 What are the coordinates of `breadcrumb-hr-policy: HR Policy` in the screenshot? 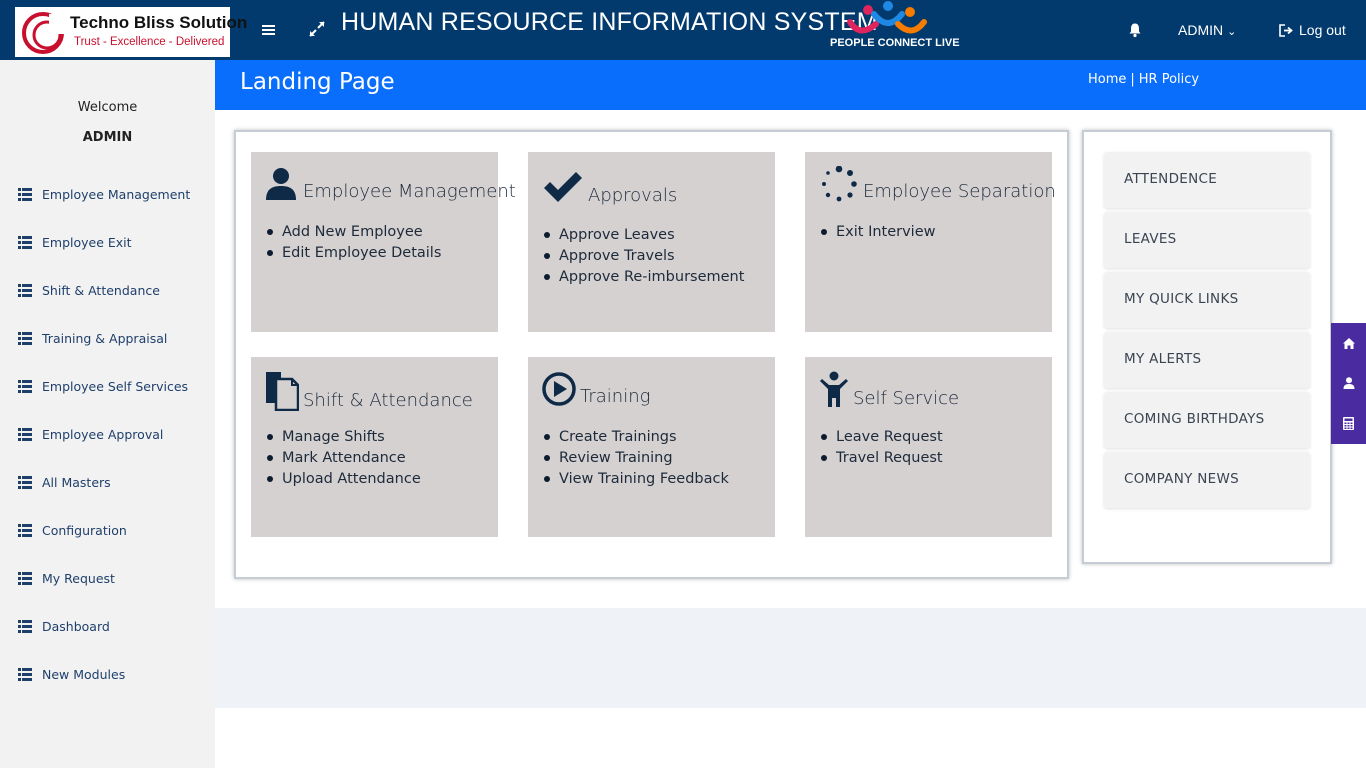 It's located at (1169, 79).